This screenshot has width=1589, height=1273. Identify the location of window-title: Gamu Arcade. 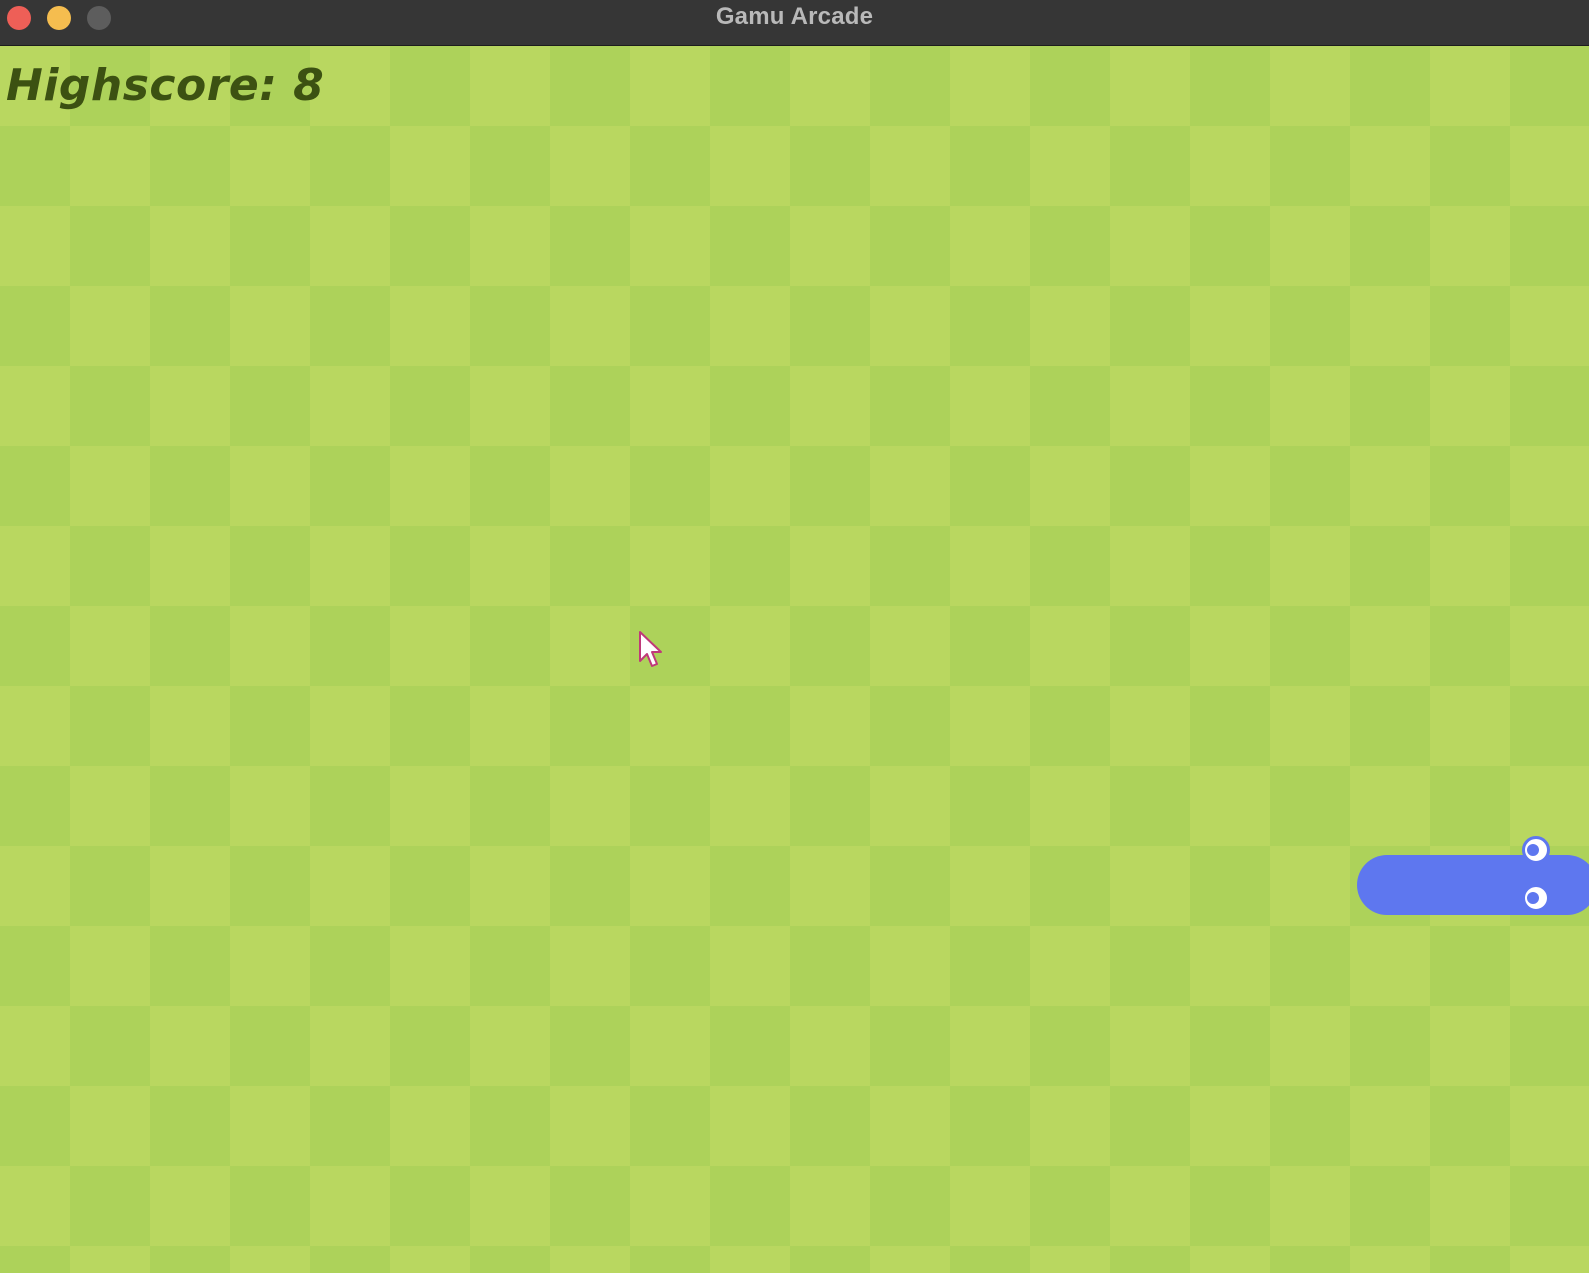
(794, 16).